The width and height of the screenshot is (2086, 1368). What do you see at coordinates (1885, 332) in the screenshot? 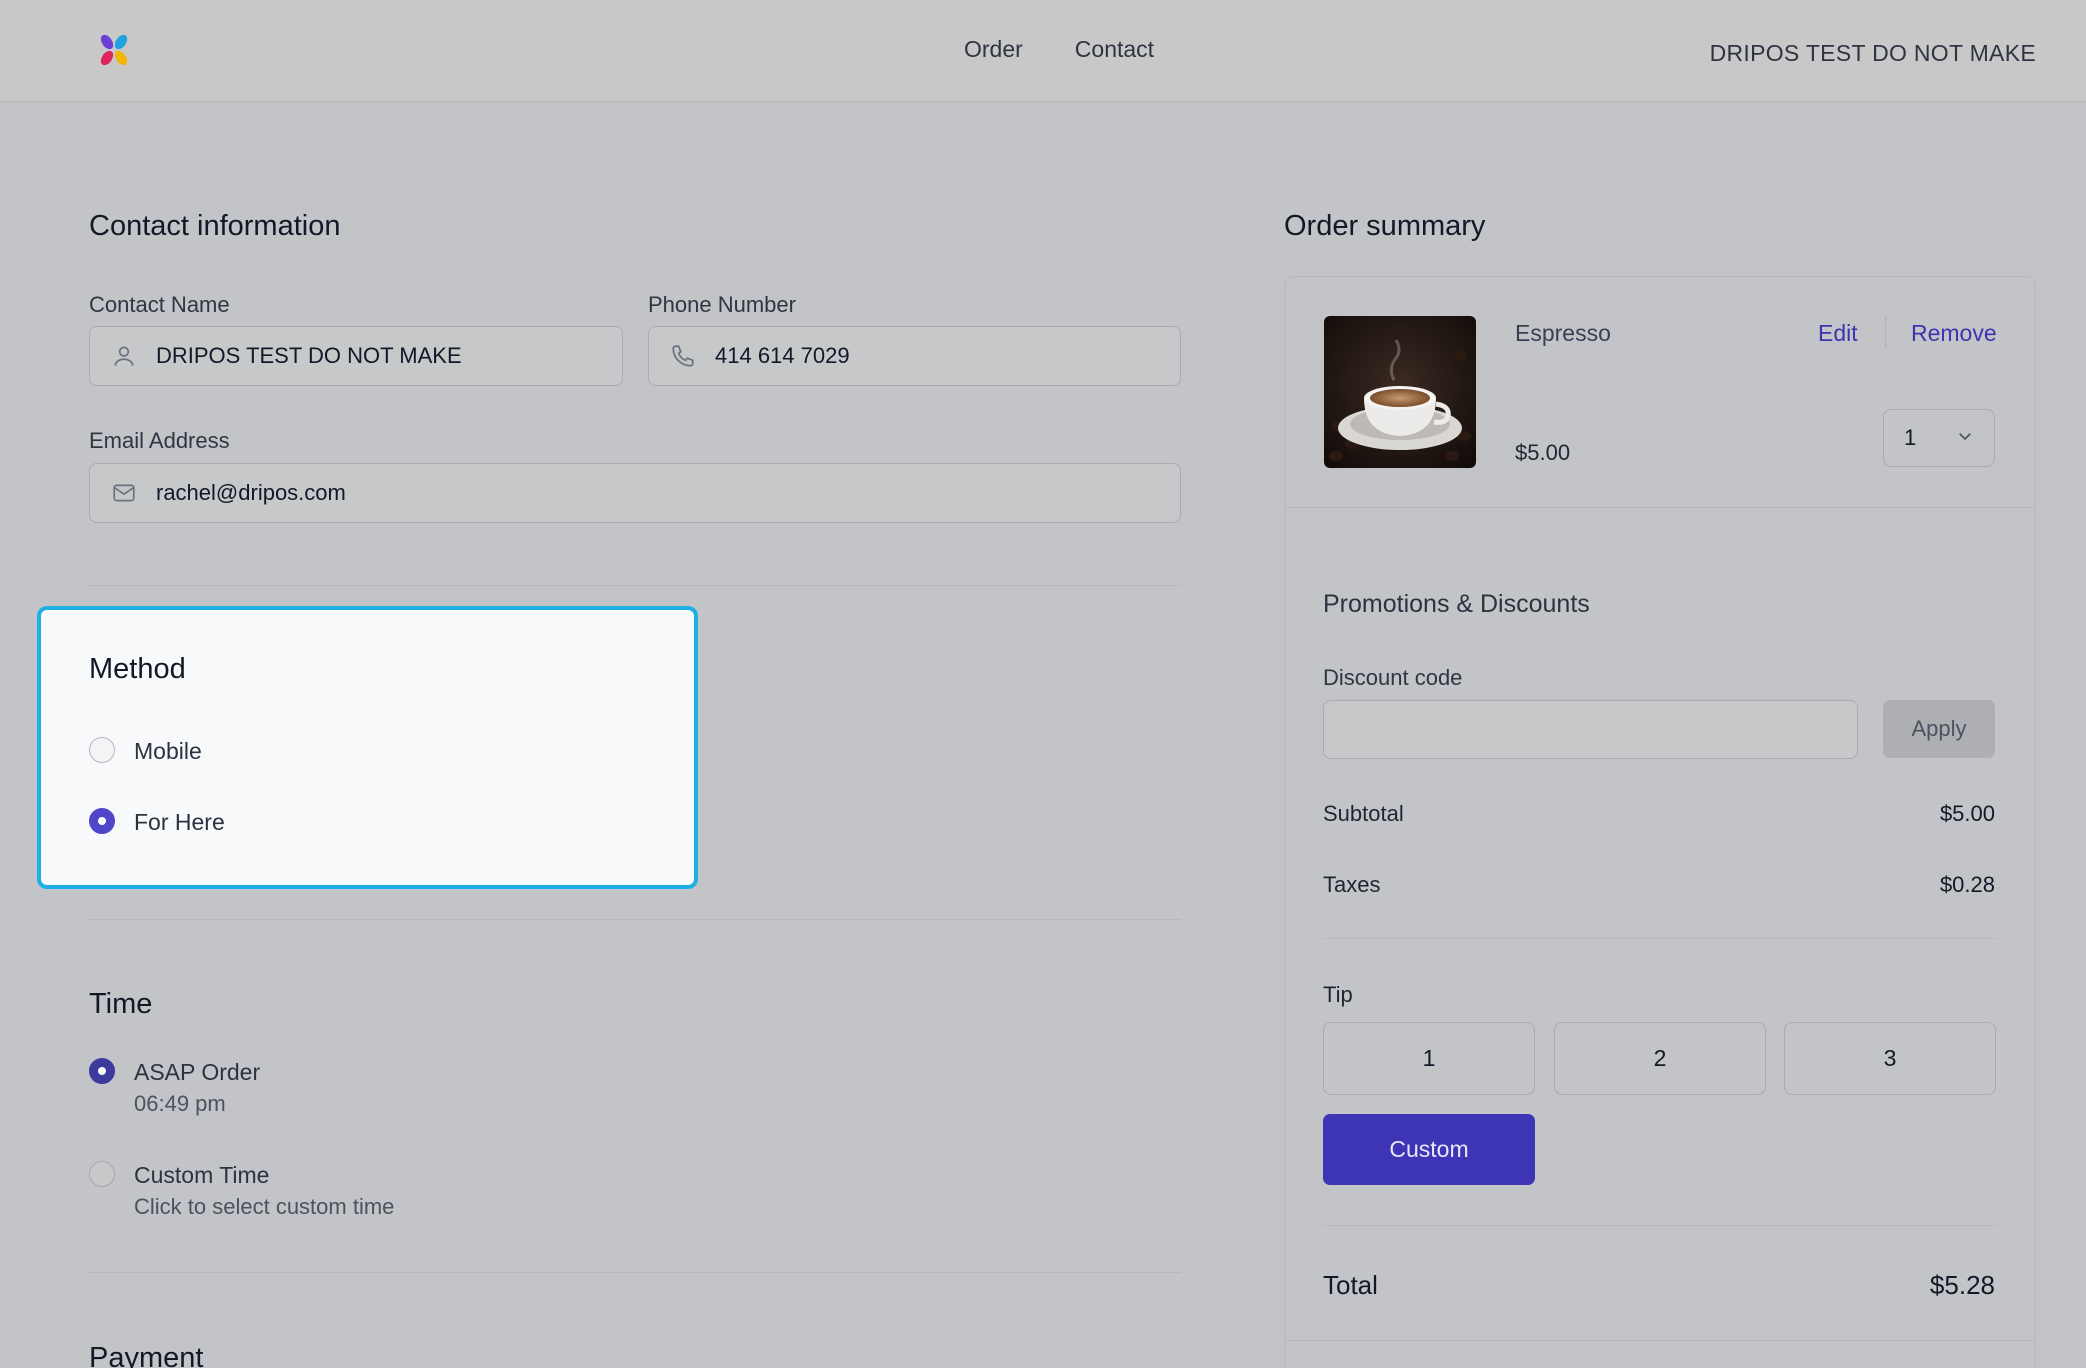
I see `link-separator` at bounding box center [1885, 332].